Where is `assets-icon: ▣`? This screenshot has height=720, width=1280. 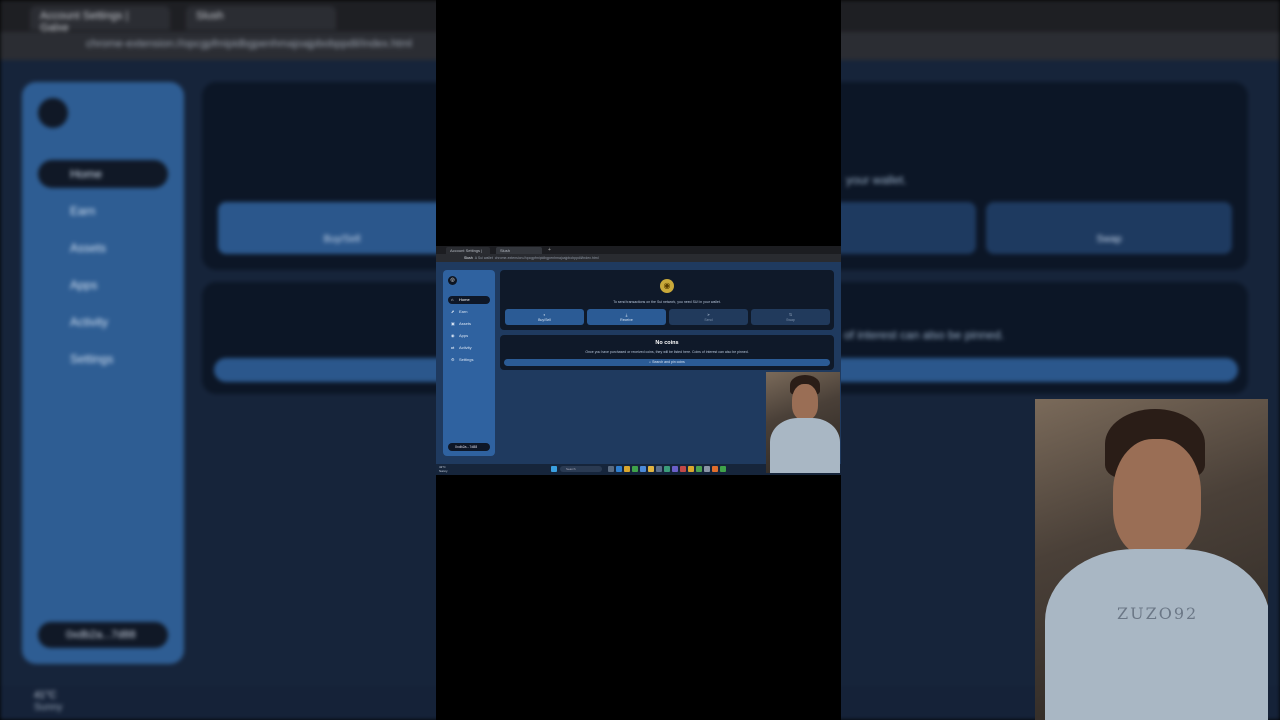
assets-icon: ▣ is located at coordinates (453, 323).